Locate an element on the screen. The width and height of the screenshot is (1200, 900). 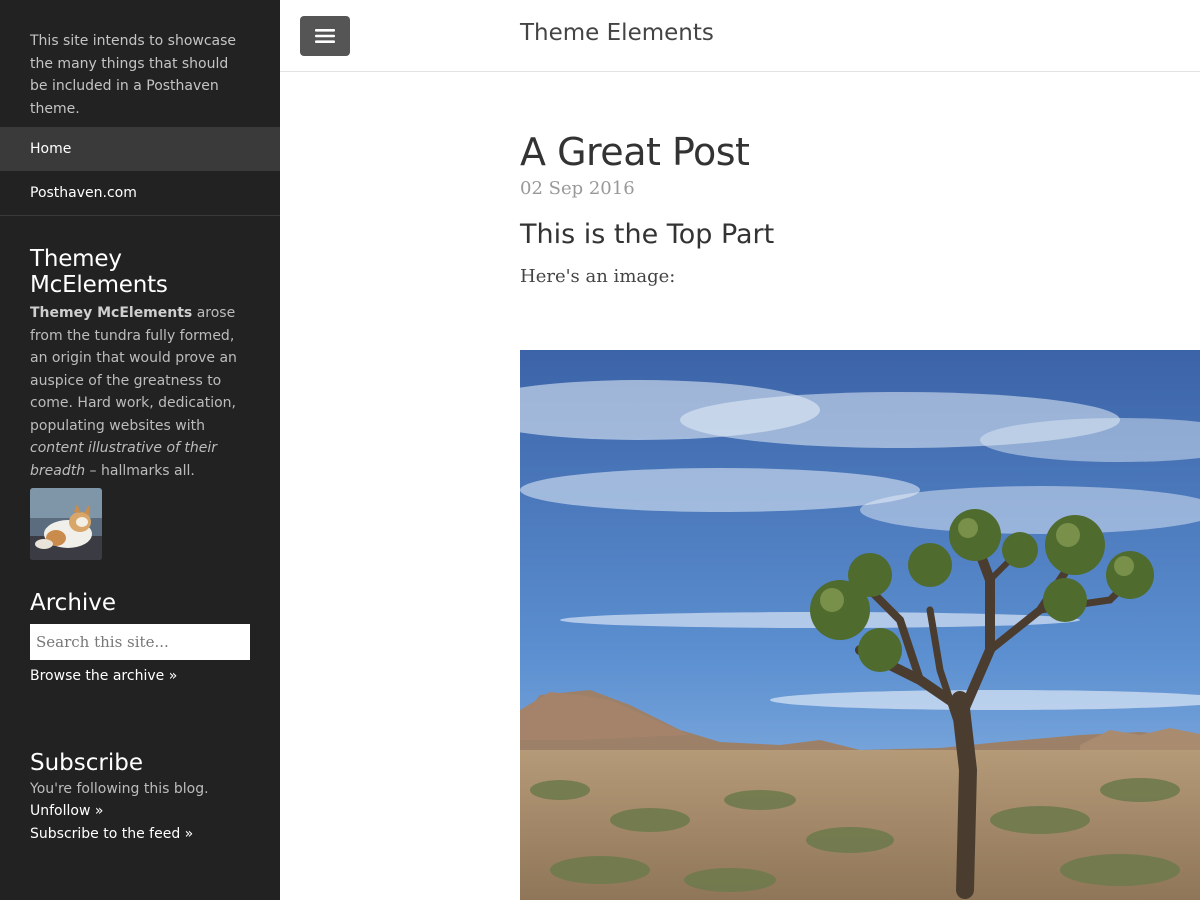
post-paragraph: Here's an image: is located at coordinates (598, 276).